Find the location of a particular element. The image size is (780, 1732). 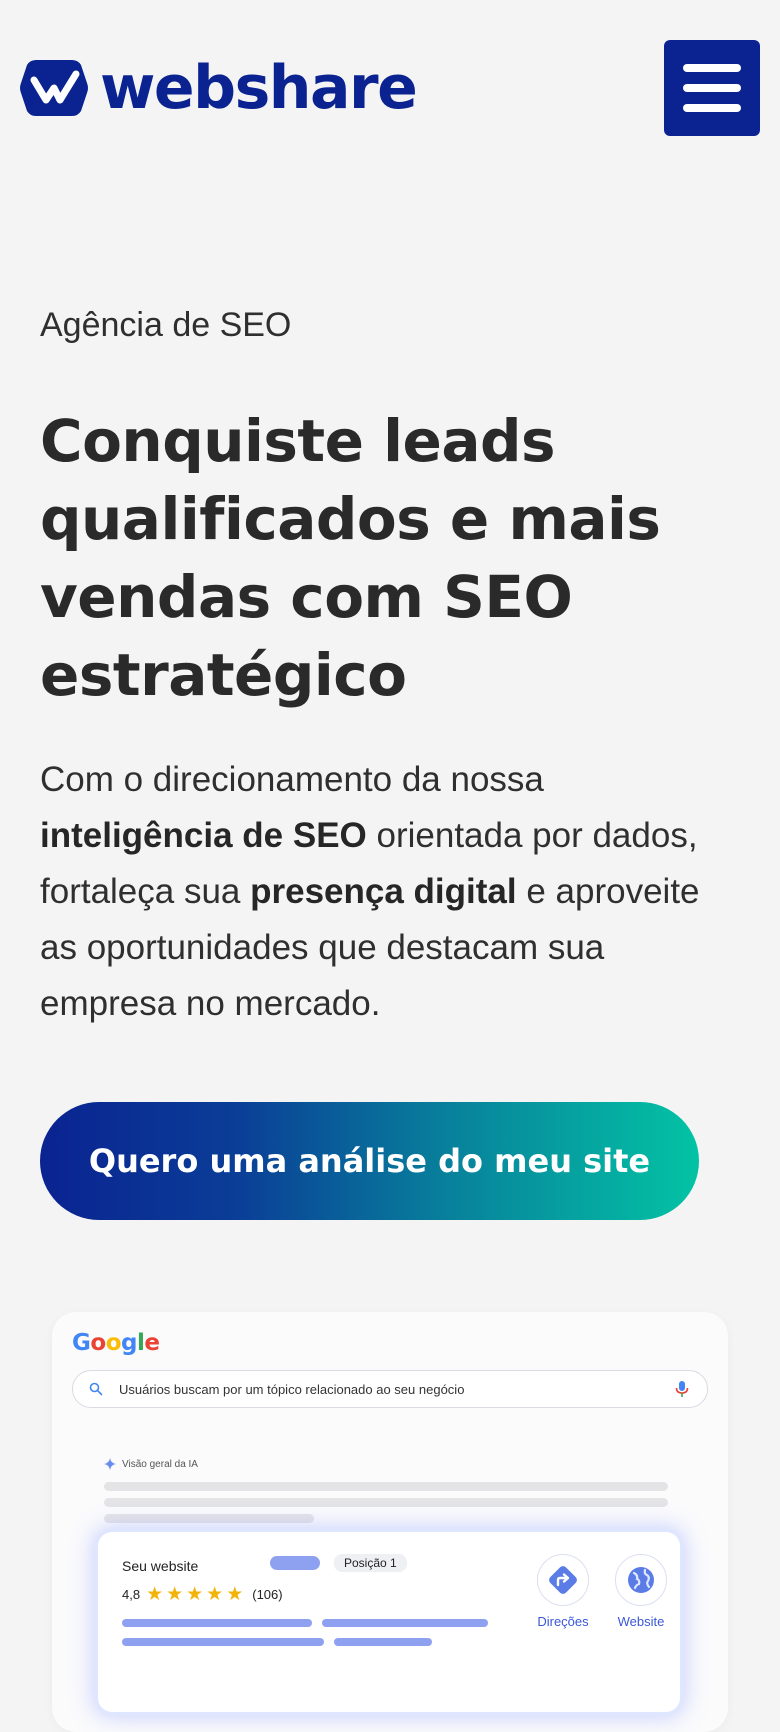

website-label: Website is located at coordinates (641, 1621).